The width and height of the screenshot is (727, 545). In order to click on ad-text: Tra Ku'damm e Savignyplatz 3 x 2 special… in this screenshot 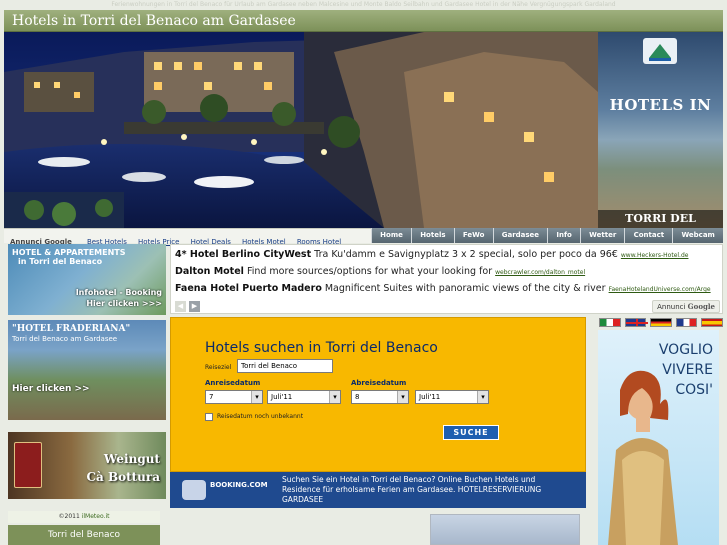, I will do `click(466, 254)`.